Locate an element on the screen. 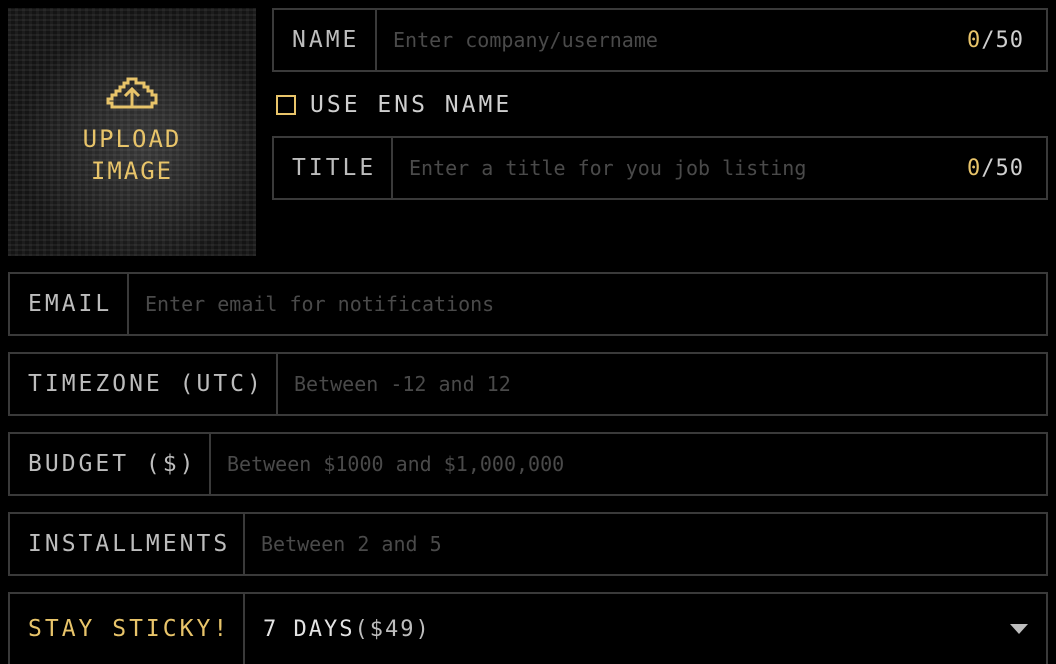 This screenshot has width=1056, height=664. chevron-down-icon is located at coordinates (1019, 629).